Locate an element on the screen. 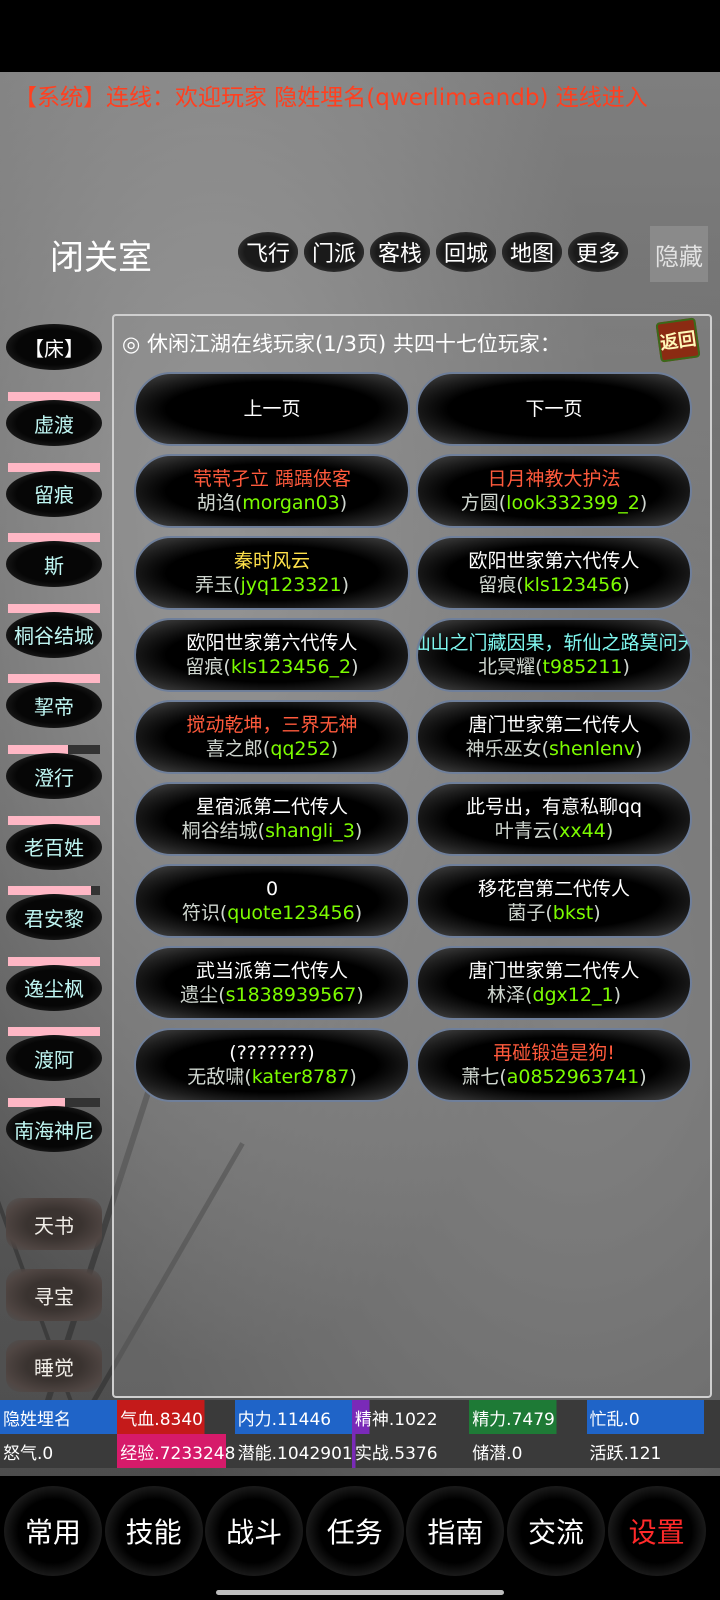 Image resolution: width=720 pixels, height=1600 pixels. player-name-line: 弄玉(jyq123321) is located at coordinates (272, 585).